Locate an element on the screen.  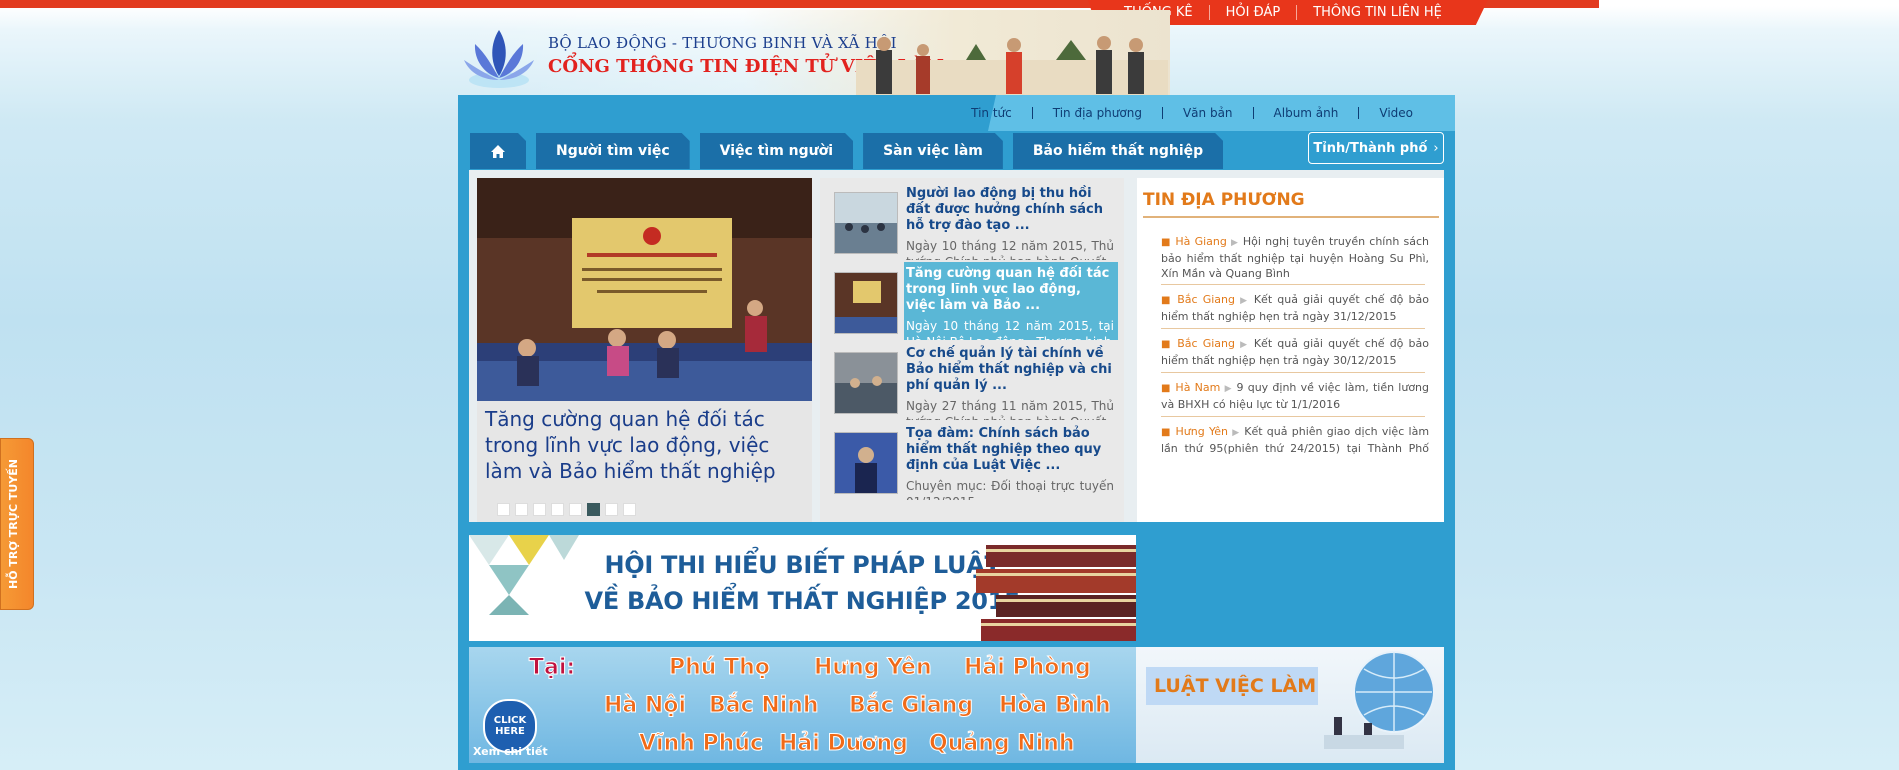
top-link-contact: THÔNG TIN LIÊN HỆ is located at coordinates (1377, 12).